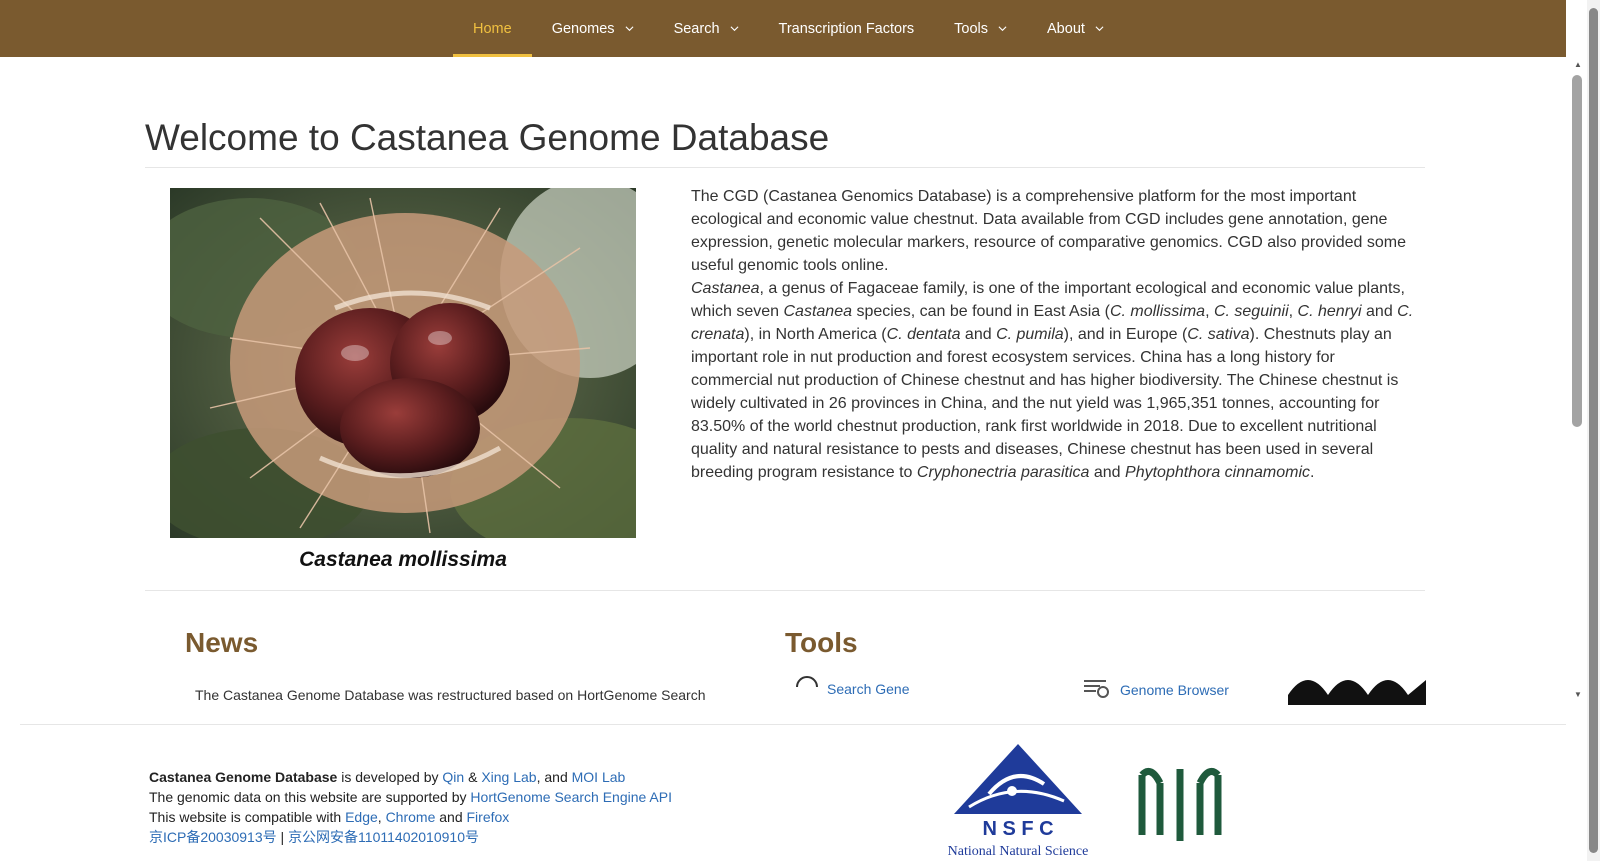 The image size is (1600, 864). Describe the element at coordinates (488, 817) in the screenshot. I see `firefox-link: Firefox` at that location.